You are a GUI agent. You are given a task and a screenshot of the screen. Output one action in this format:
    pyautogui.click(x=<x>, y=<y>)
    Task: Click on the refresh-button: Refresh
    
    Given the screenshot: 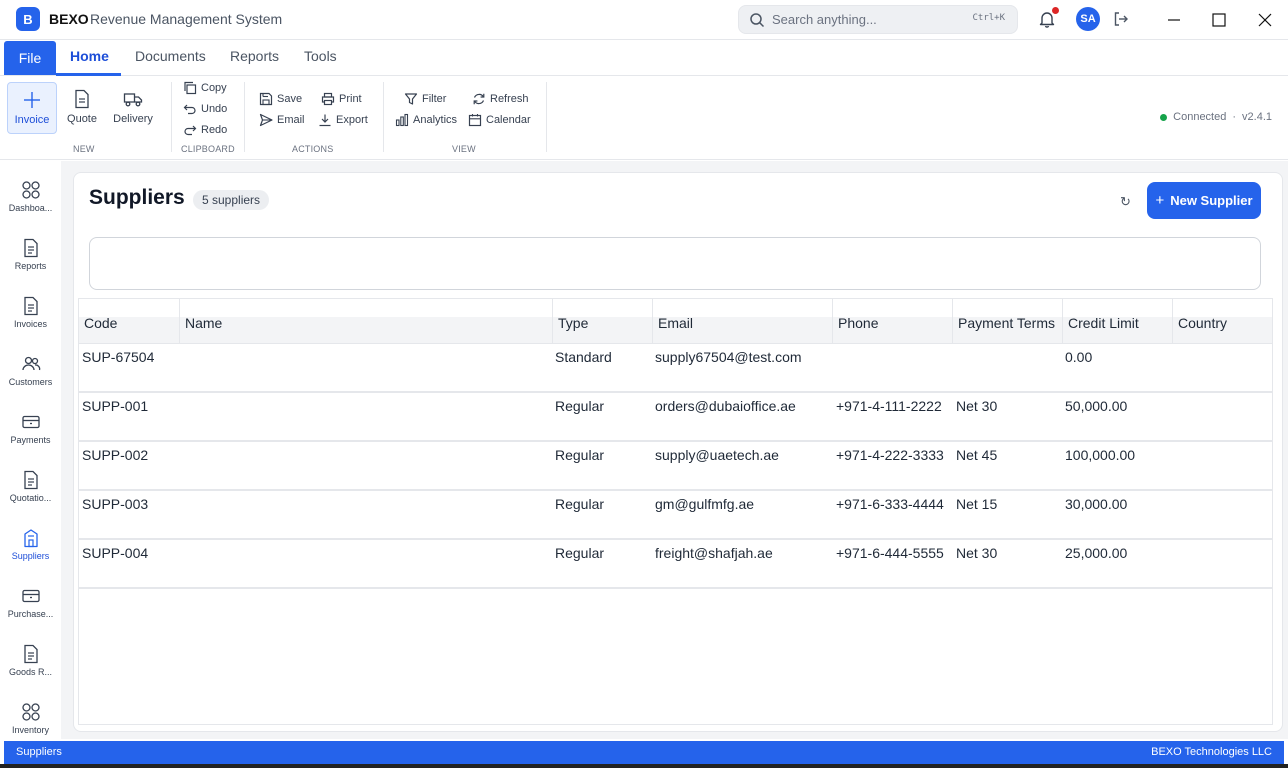 What is the action you would take?
    pyautogui.click(x=500, y=99)
    